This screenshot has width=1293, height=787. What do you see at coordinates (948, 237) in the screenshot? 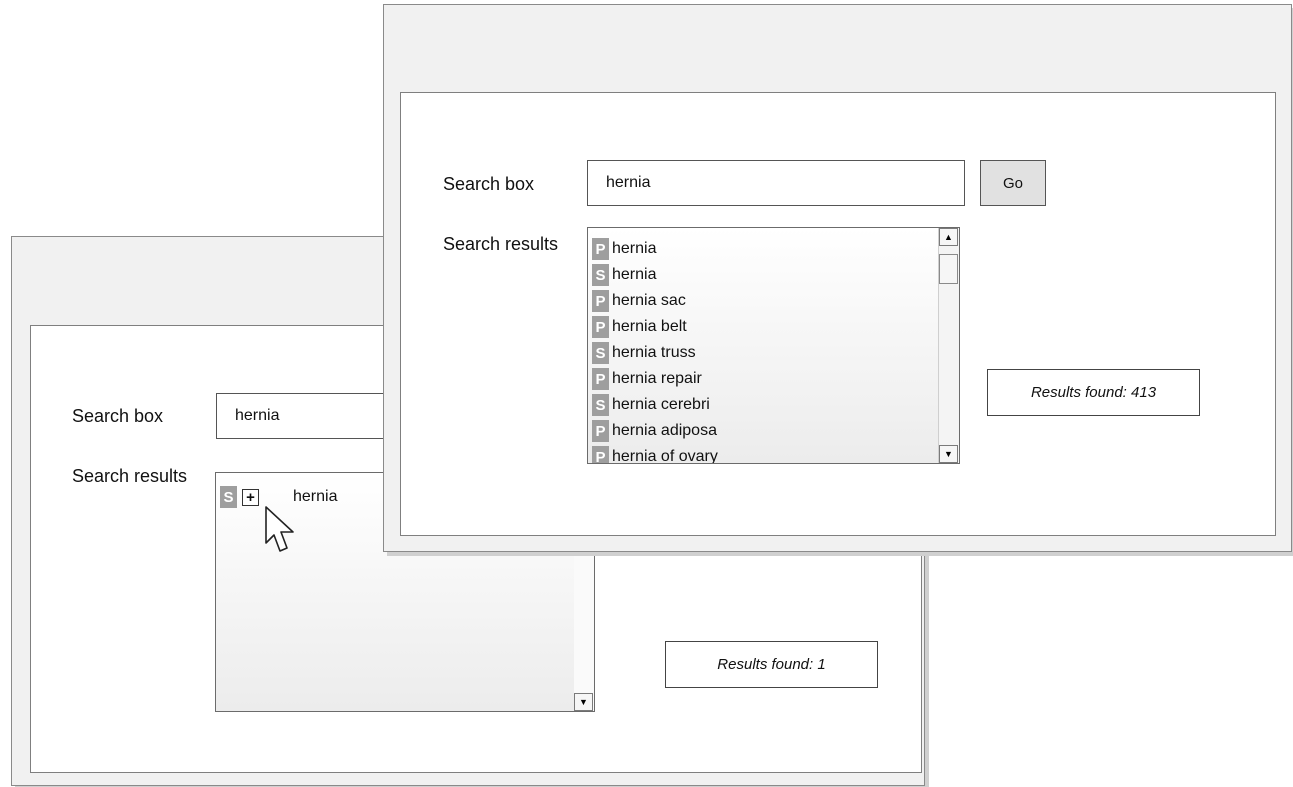
I see `scroll-up-button: ▲` at bounding box center [948, 237].